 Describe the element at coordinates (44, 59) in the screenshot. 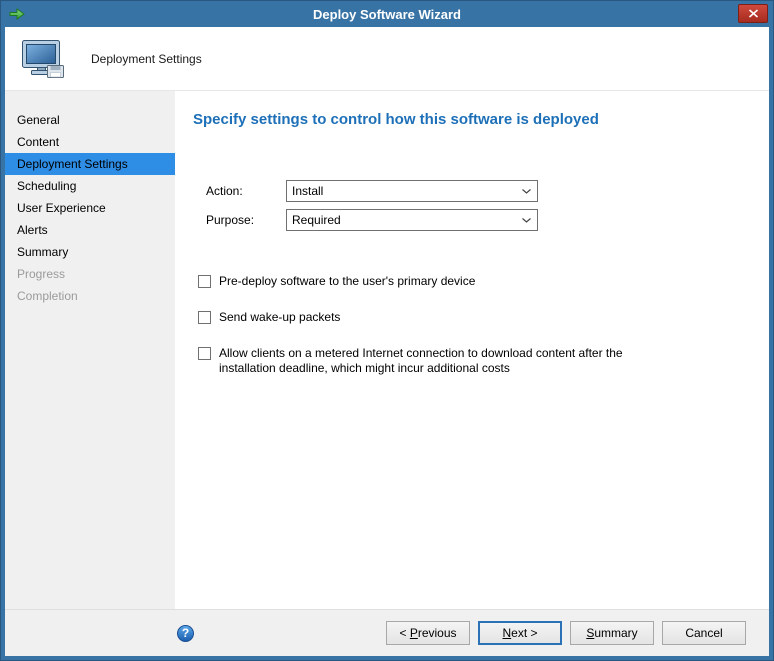

I see `computer-software-icon` at that location.